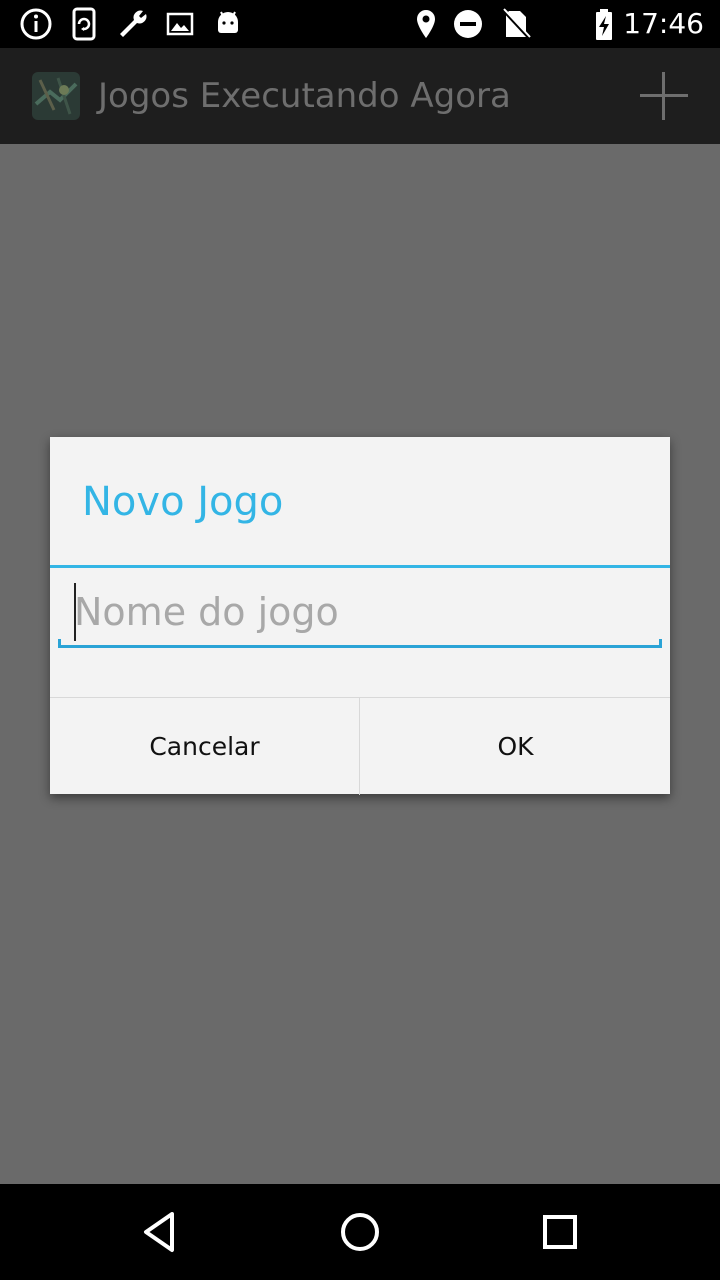 The image size is (720, 1280). What do you see at coordinates (663, 23) in the screenshot?
I see `clock: 17:46` at bounding box center [663, 23].